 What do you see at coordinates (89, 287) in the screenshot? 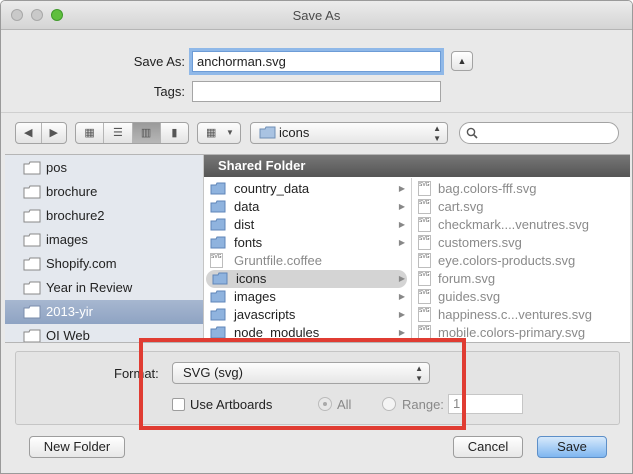
I see `sidebar-item-label: Year in Review` at bounding box center [89, 287].